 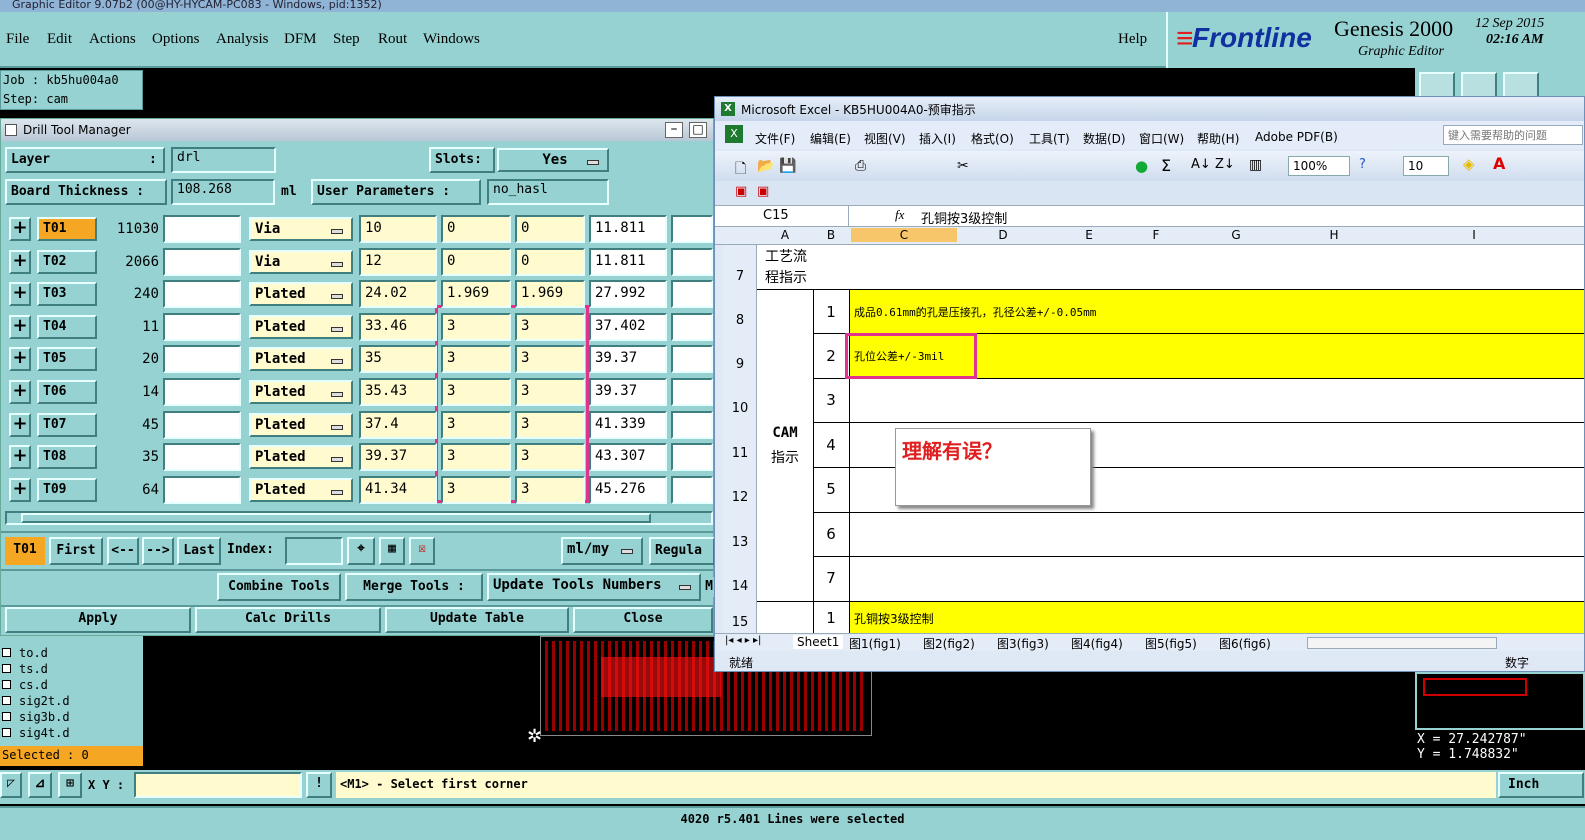 What do you see at coordinates (785, 235) in the screenshot?
I see `col-a: A` at bounding box center [785, 235].